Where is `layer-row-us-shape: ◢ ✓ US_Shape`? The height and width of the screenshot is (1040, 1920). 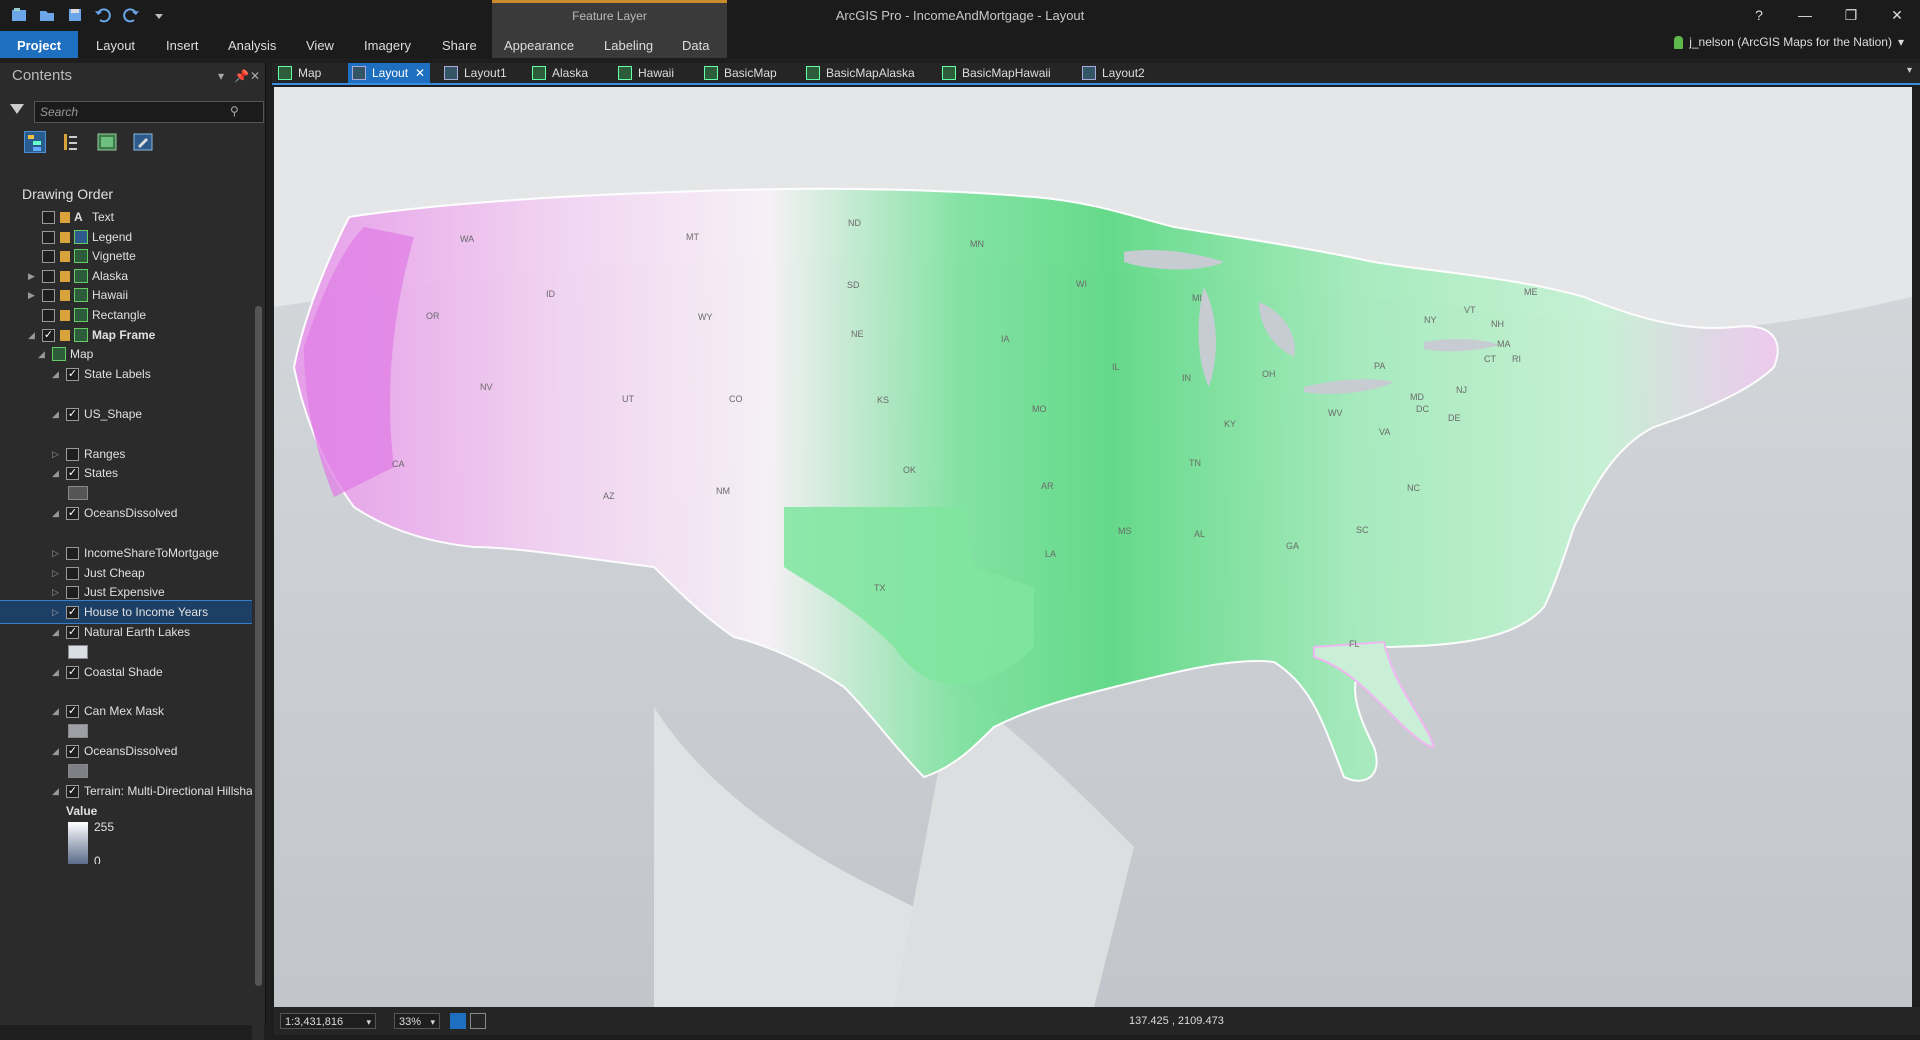
layer-row-us-shape: ◢ ✓ US_Shape is located at coordinates (126, 414).